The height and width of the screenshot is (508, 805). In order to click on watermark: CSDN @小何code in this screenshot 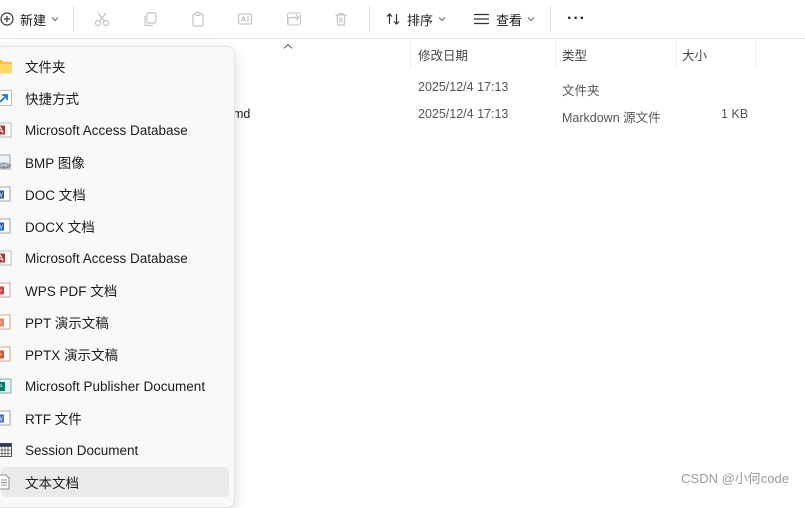, I will do `click(735, 478)`.